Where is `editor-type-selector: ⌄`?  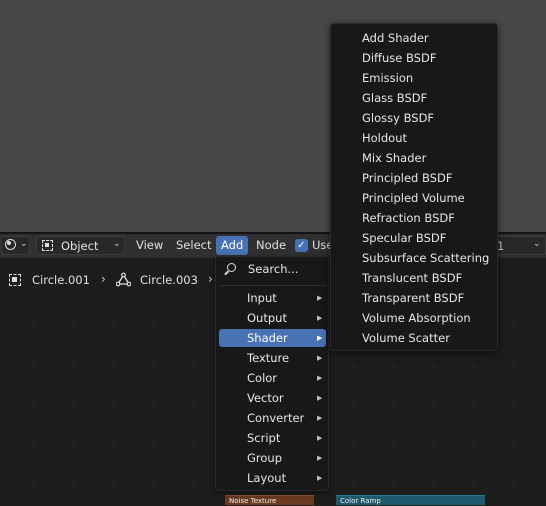
editor-type-selector: ⌄ is located at coordinates (15, 245).